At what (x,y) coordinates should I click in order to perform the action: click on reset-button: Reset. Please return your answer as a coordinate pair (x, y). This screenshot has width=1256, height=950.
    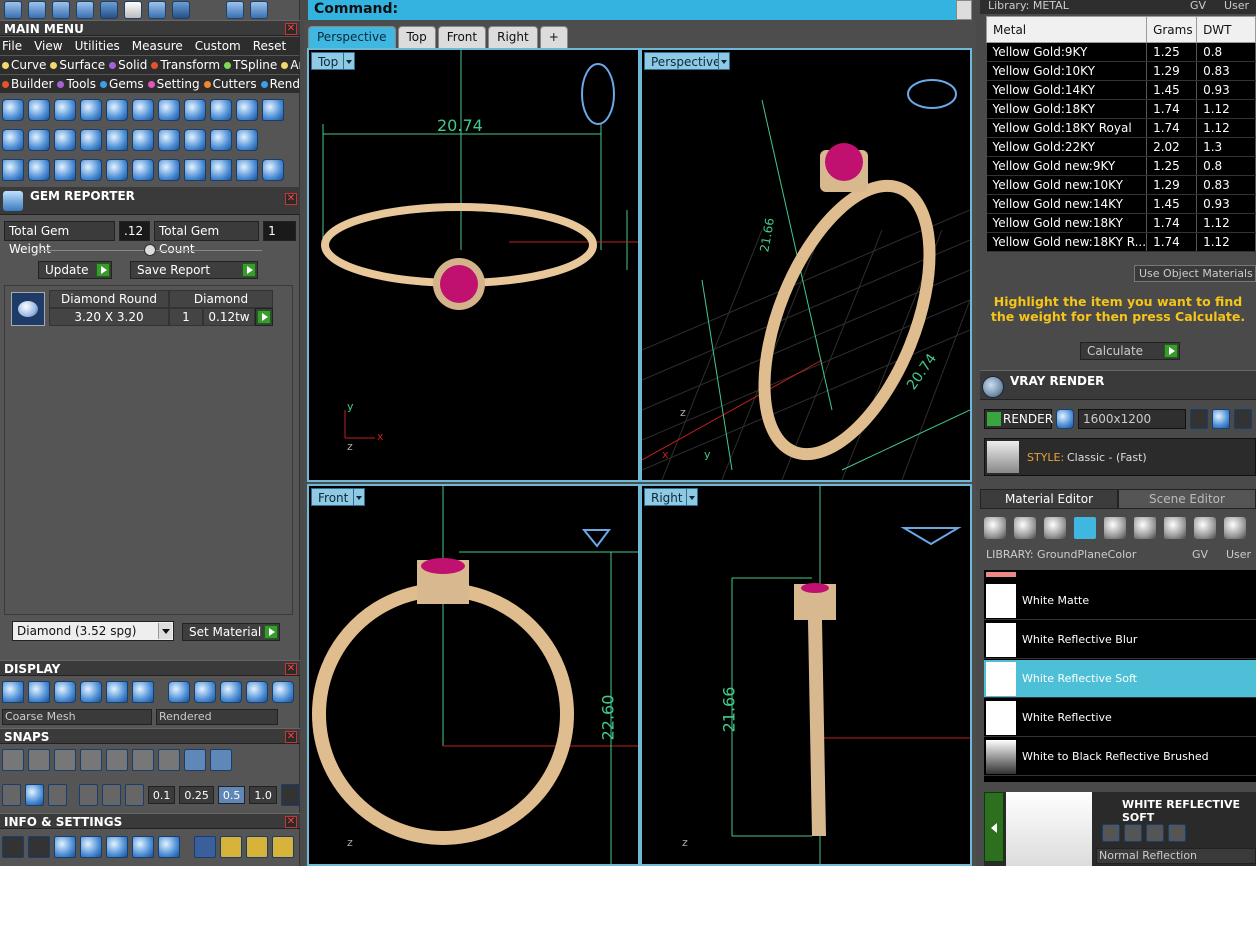
    Looking at the image, I should click on (270, 46).